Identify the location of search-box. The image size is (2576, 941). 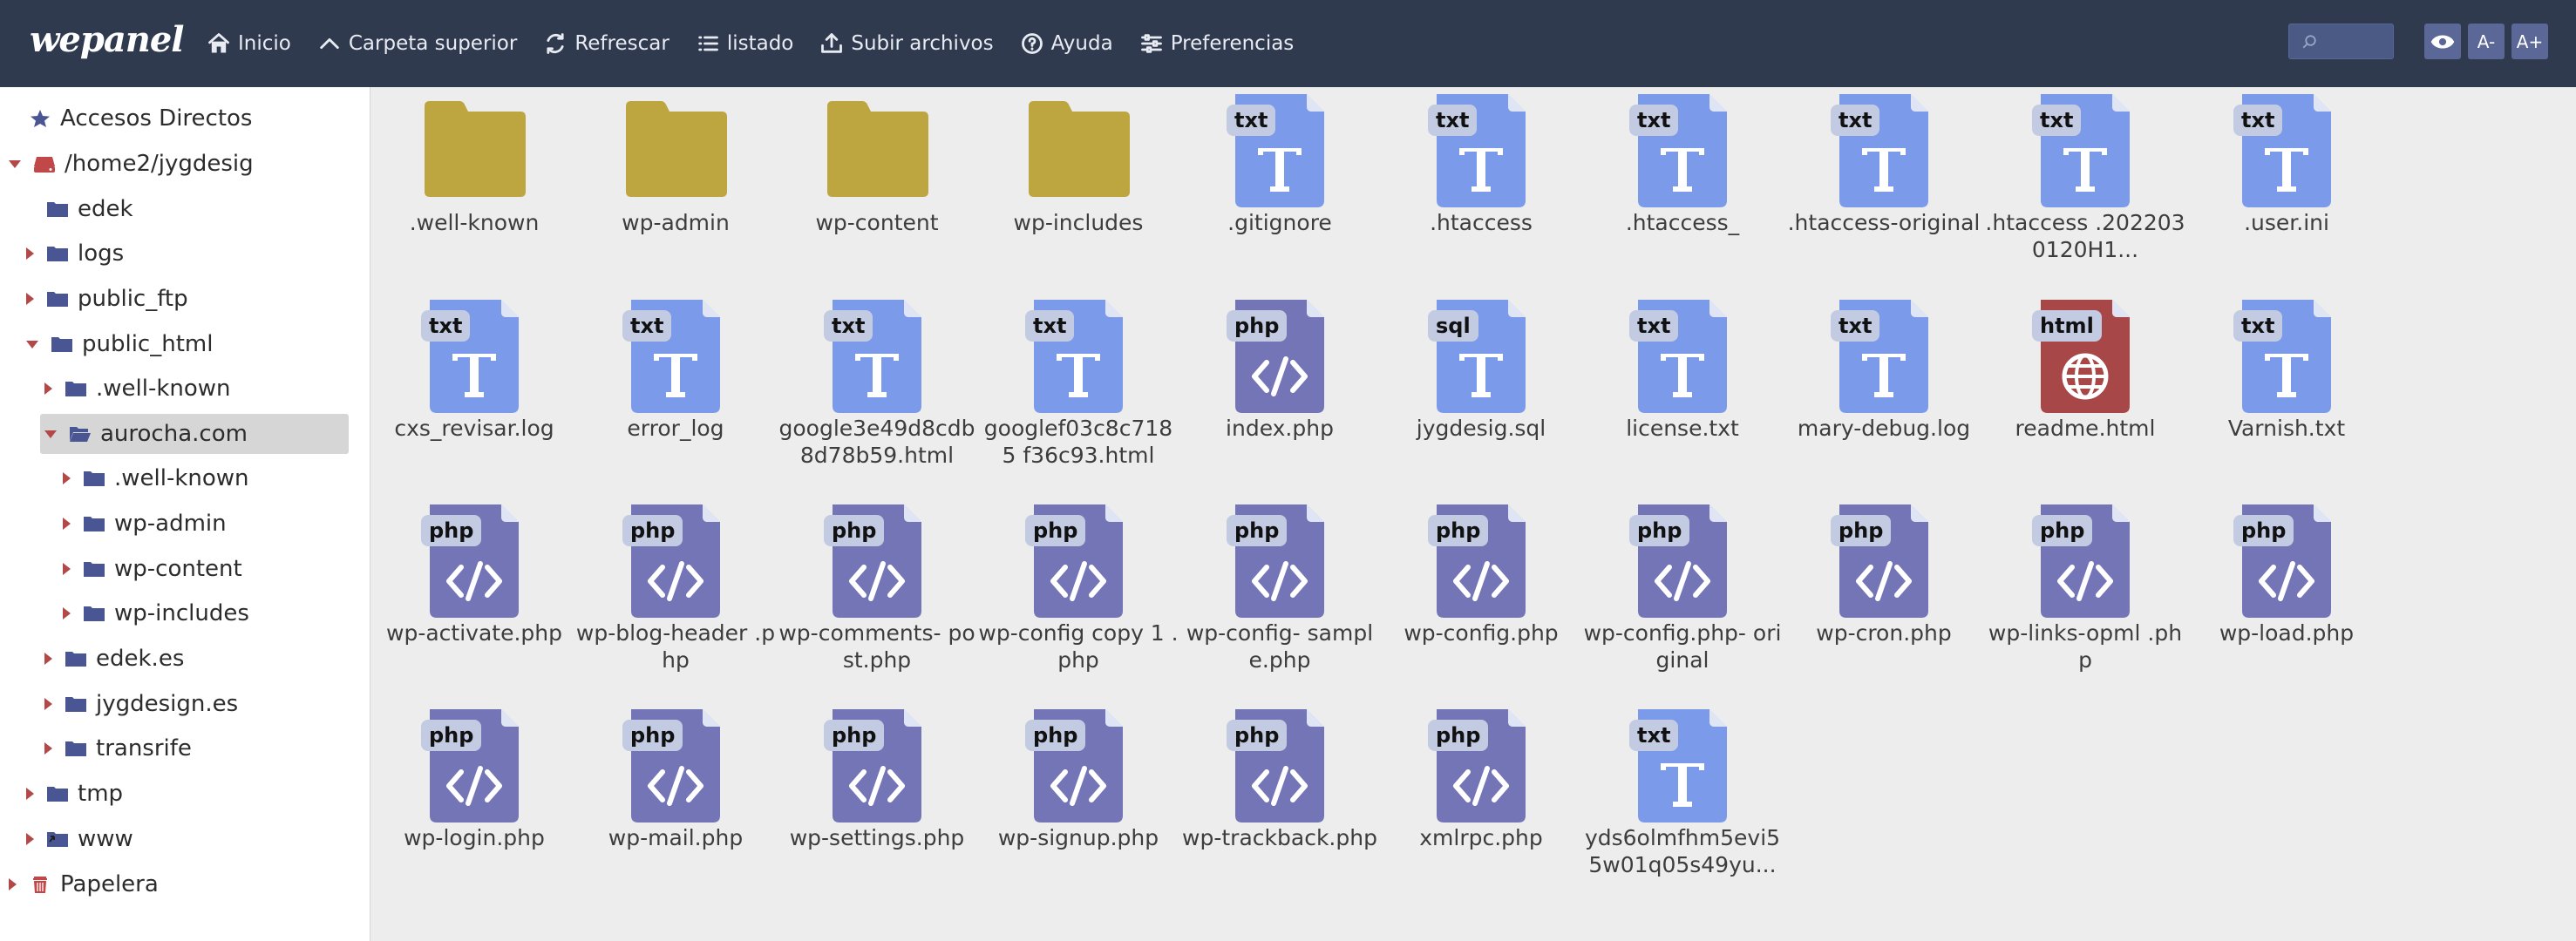
(2341, 42).